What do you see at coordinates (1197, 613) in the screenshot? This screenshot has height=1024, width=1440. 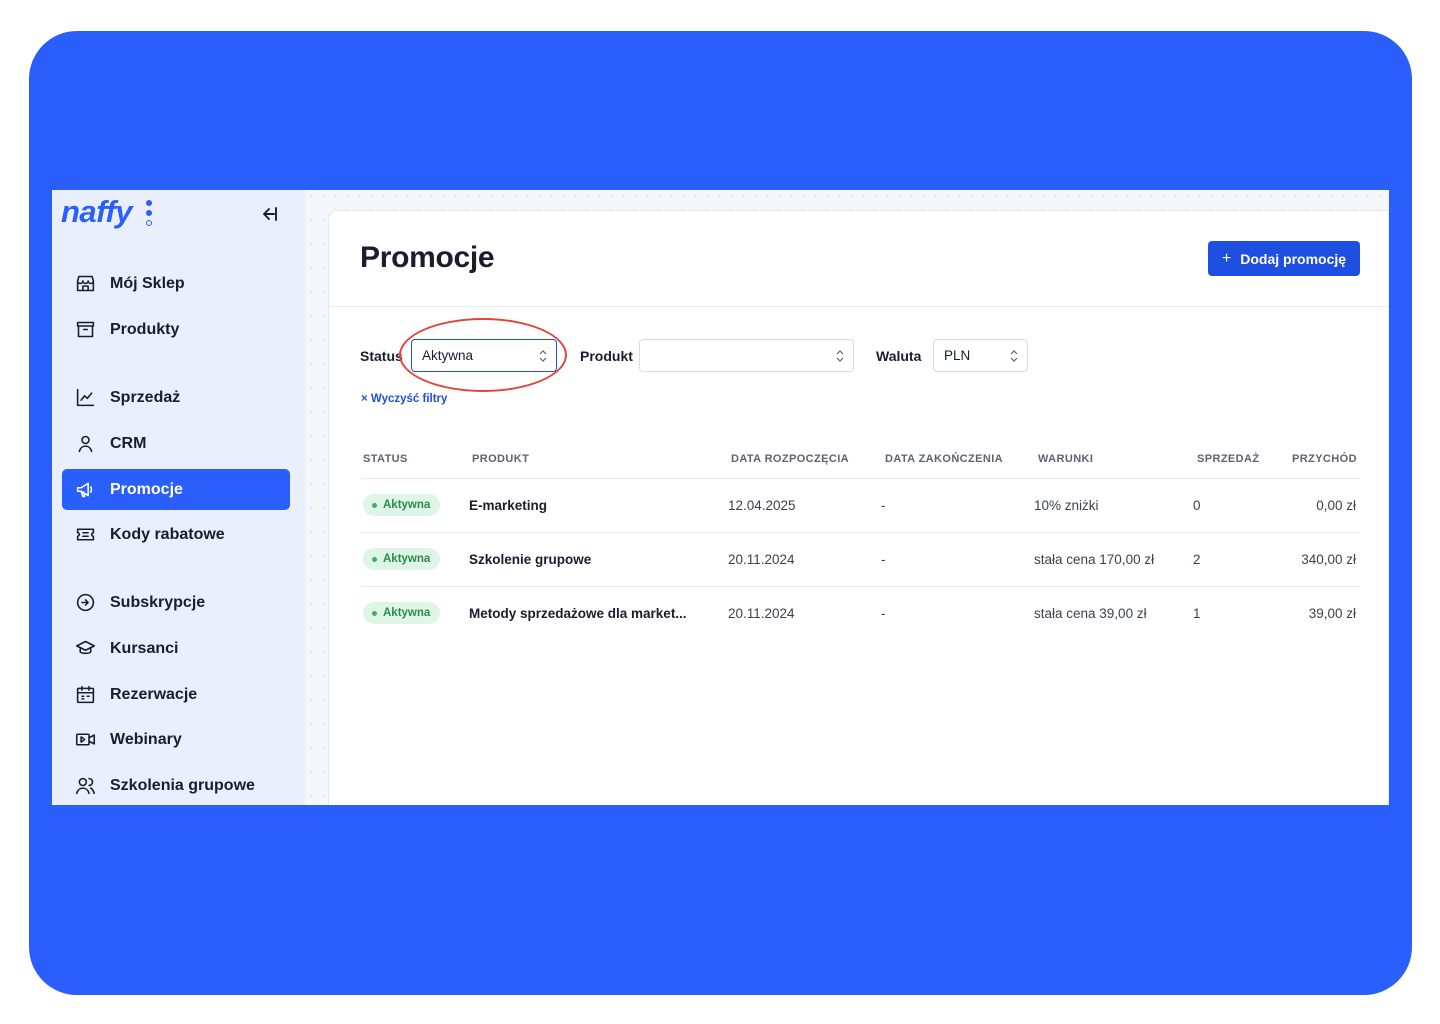 I see `sales-count: 1` at bounding box center [1197, 613].